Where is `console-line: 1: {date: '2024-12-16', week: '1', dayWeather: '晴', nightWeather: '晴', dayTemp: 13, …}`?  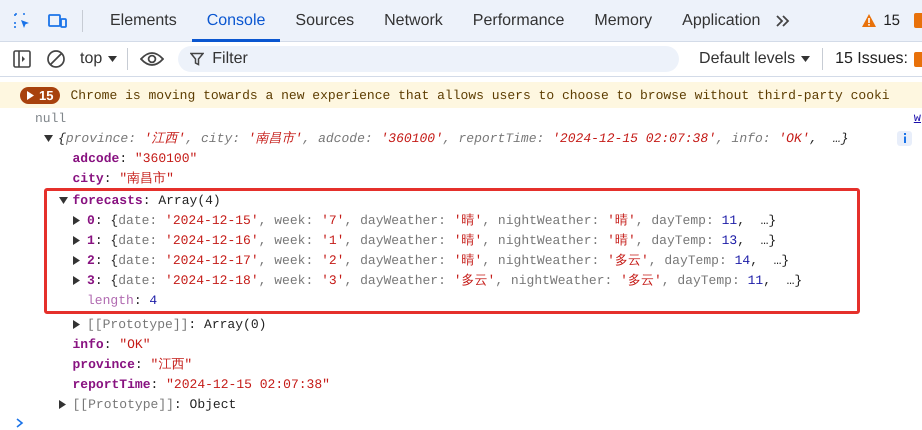 console-line: 1: {date: '2024-12-16', week: '1', dayWeather: '晴', nightWeather: '晴', dayTemp: 13, …} is located at coordinates (431, 240).